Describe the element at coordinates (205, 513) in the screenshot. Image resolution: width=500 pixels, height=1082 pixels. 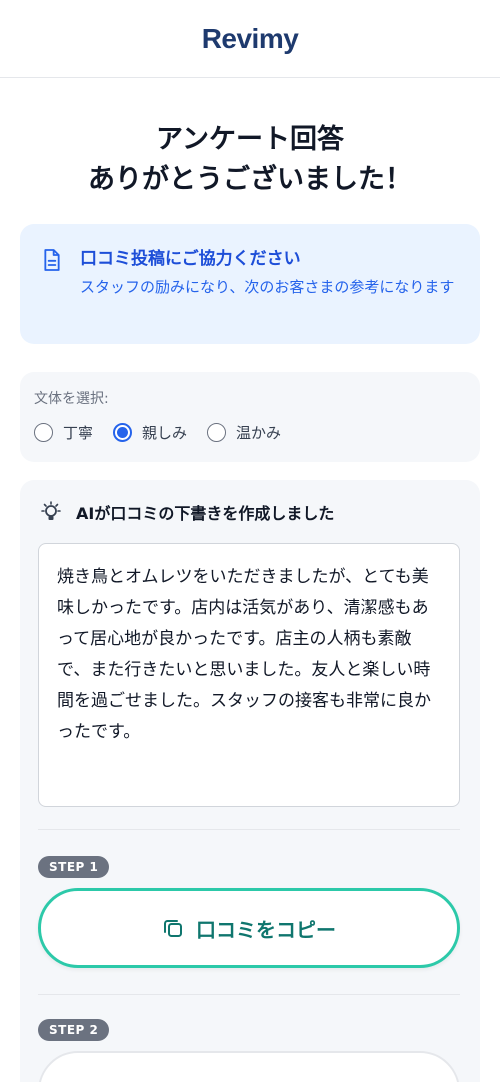
I see `ai-draft-heading-text: AIが口コミの下書きを作成しました` at that location.